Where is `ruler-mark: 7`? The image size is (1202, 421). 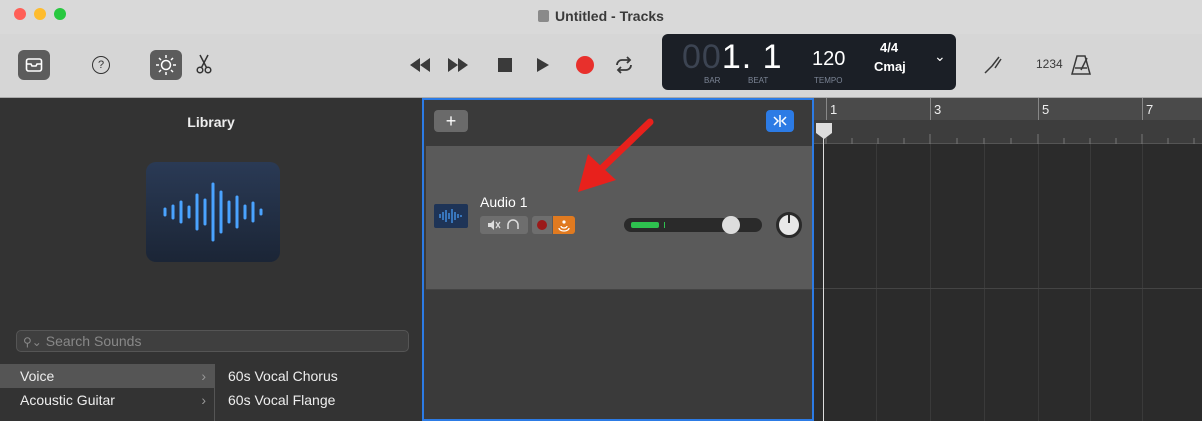
ruler-mark: 7 is located at coordinates (1150, 109).